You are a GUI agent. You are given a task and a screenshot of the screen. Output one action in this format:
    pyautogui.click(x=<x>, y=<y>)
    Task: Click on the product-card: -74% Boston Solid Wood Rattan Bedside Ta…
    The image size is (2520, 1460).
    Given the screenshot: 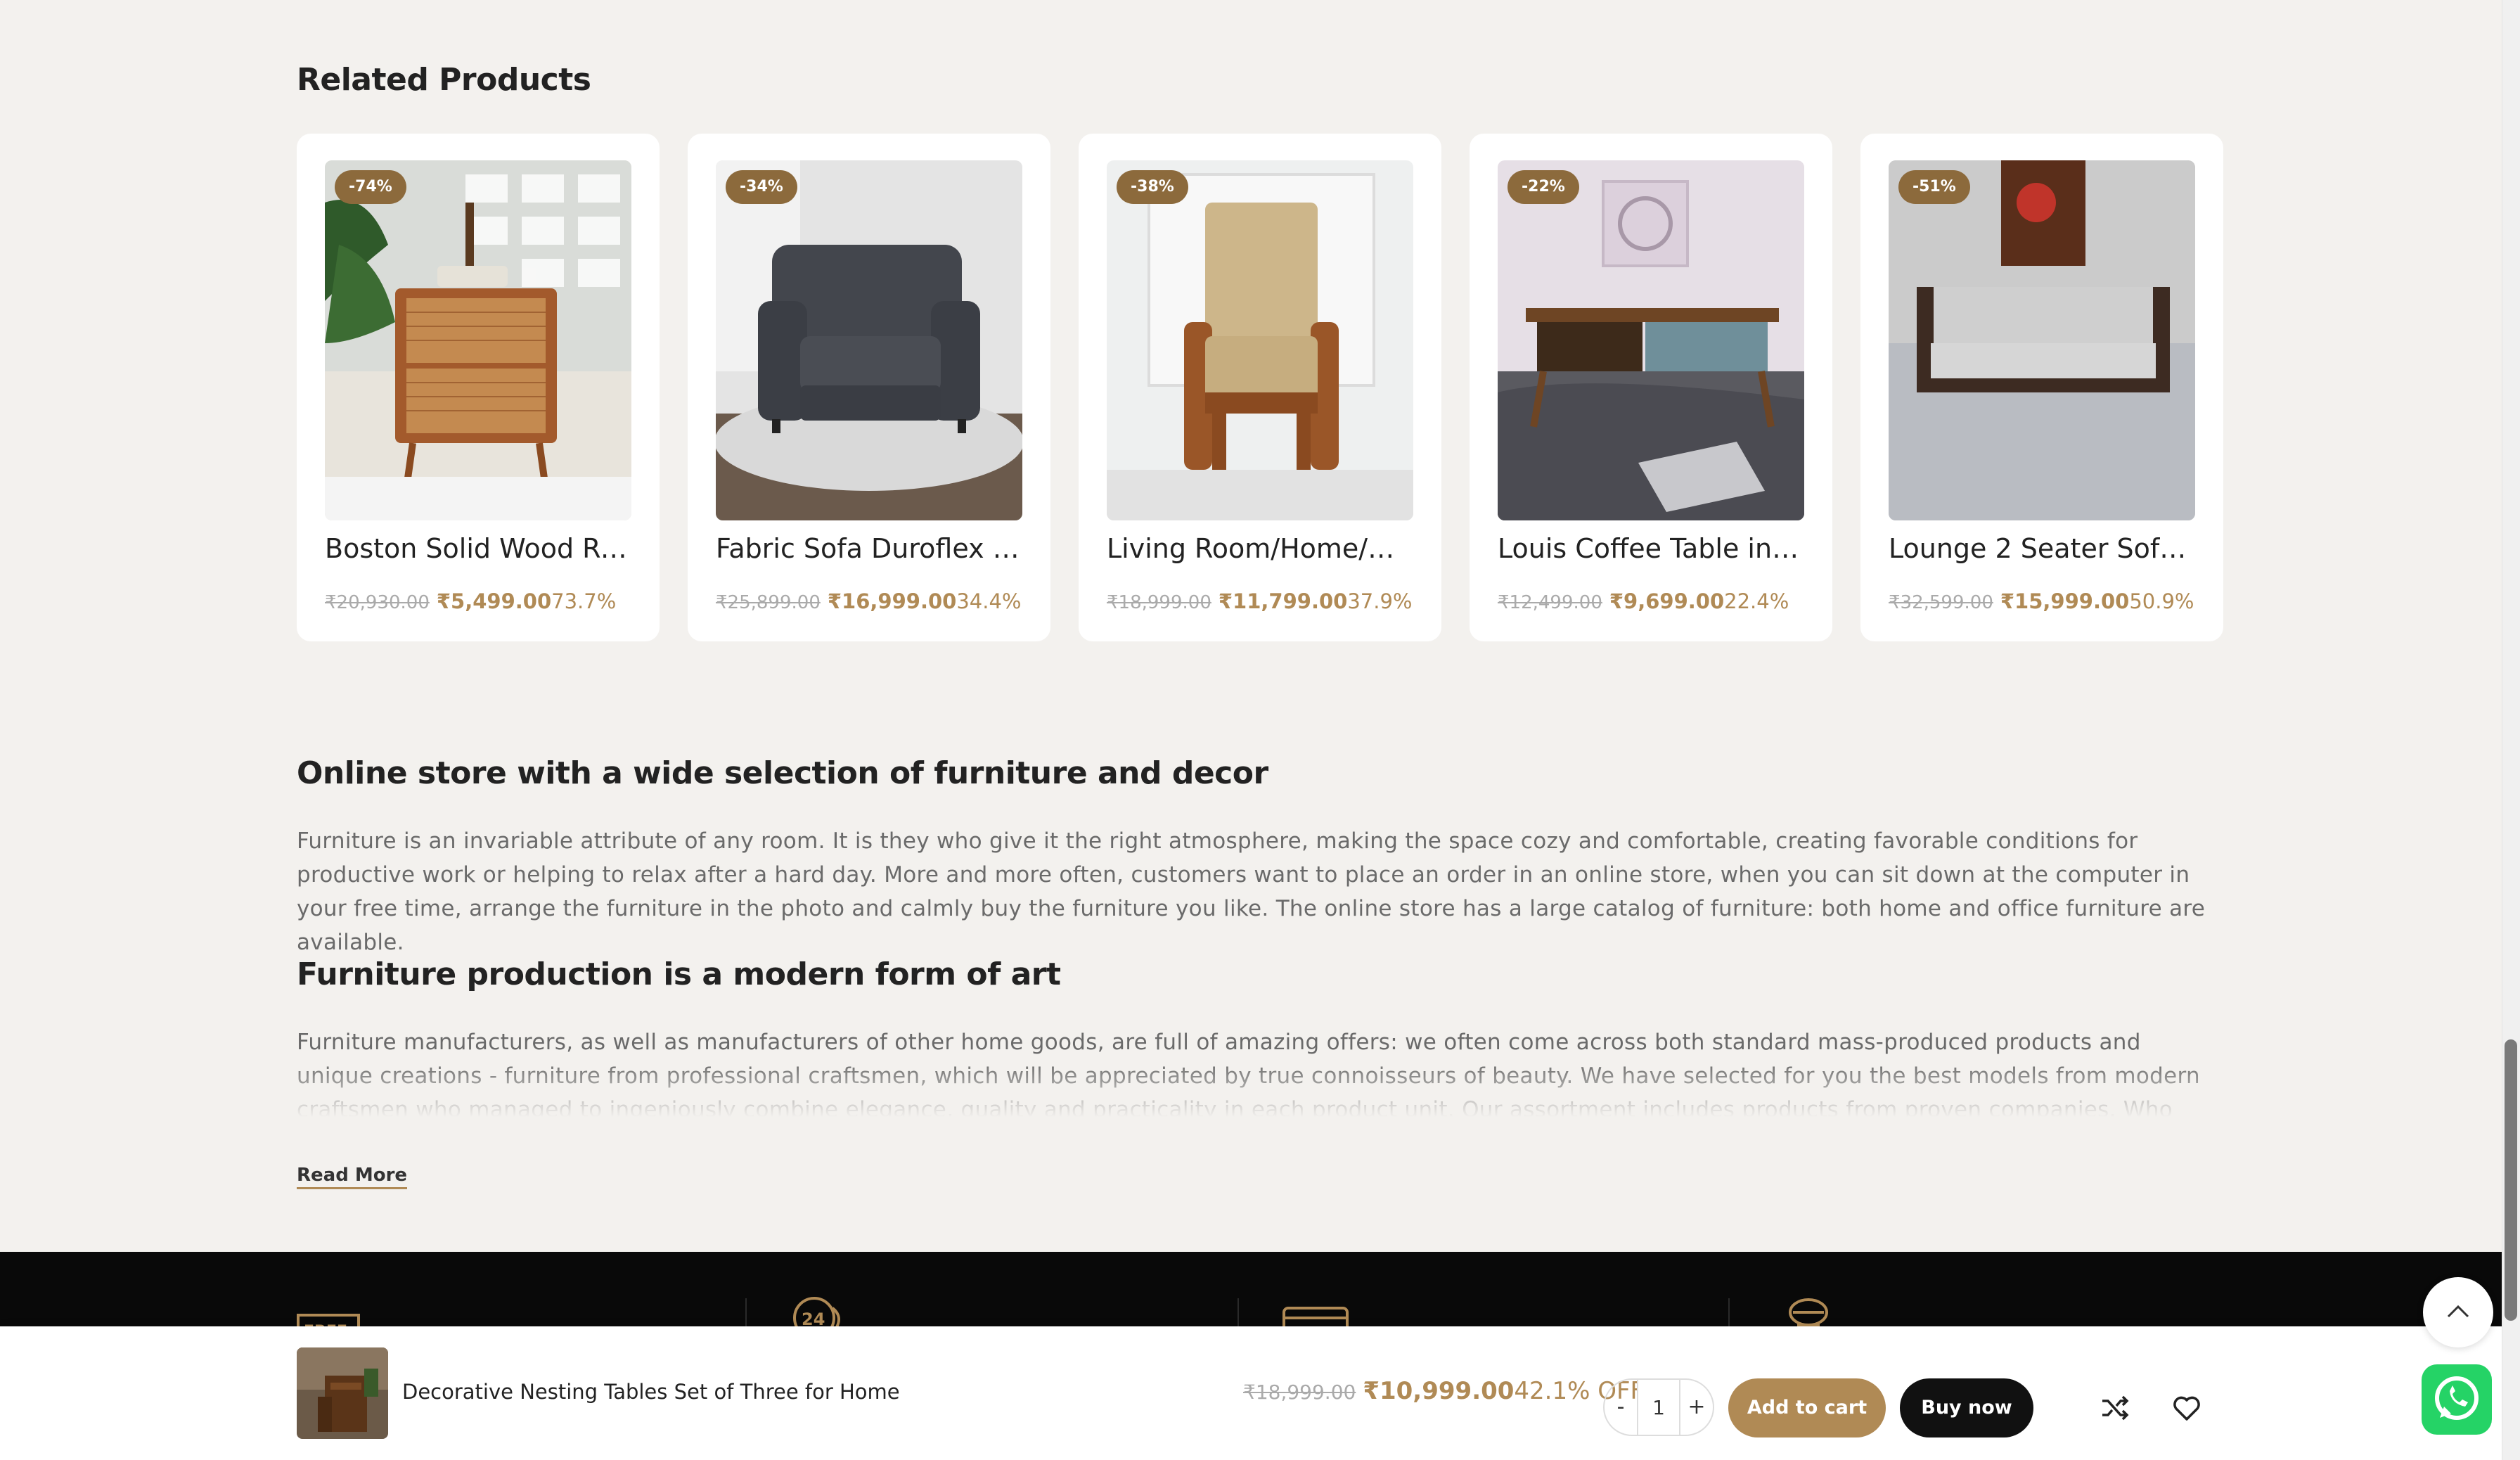 What is the action you would take?
    pyautogui.click(x=478, y=387)
    